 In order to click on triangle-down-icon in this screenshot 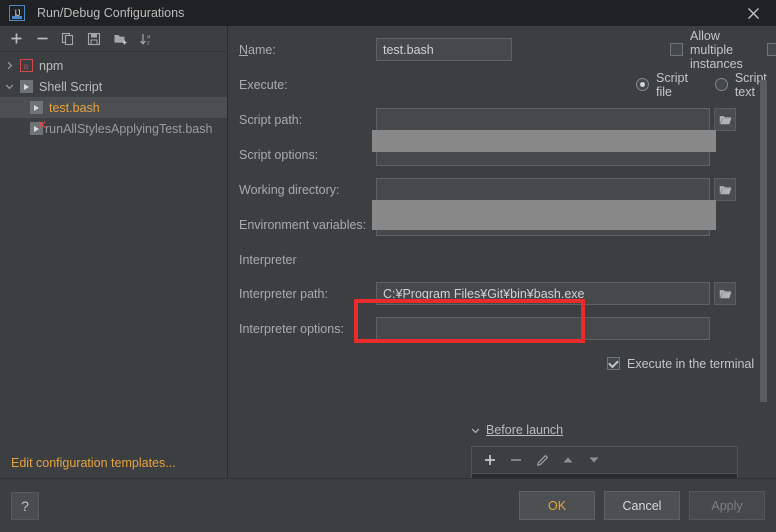, I will do `click(594, 460)`.